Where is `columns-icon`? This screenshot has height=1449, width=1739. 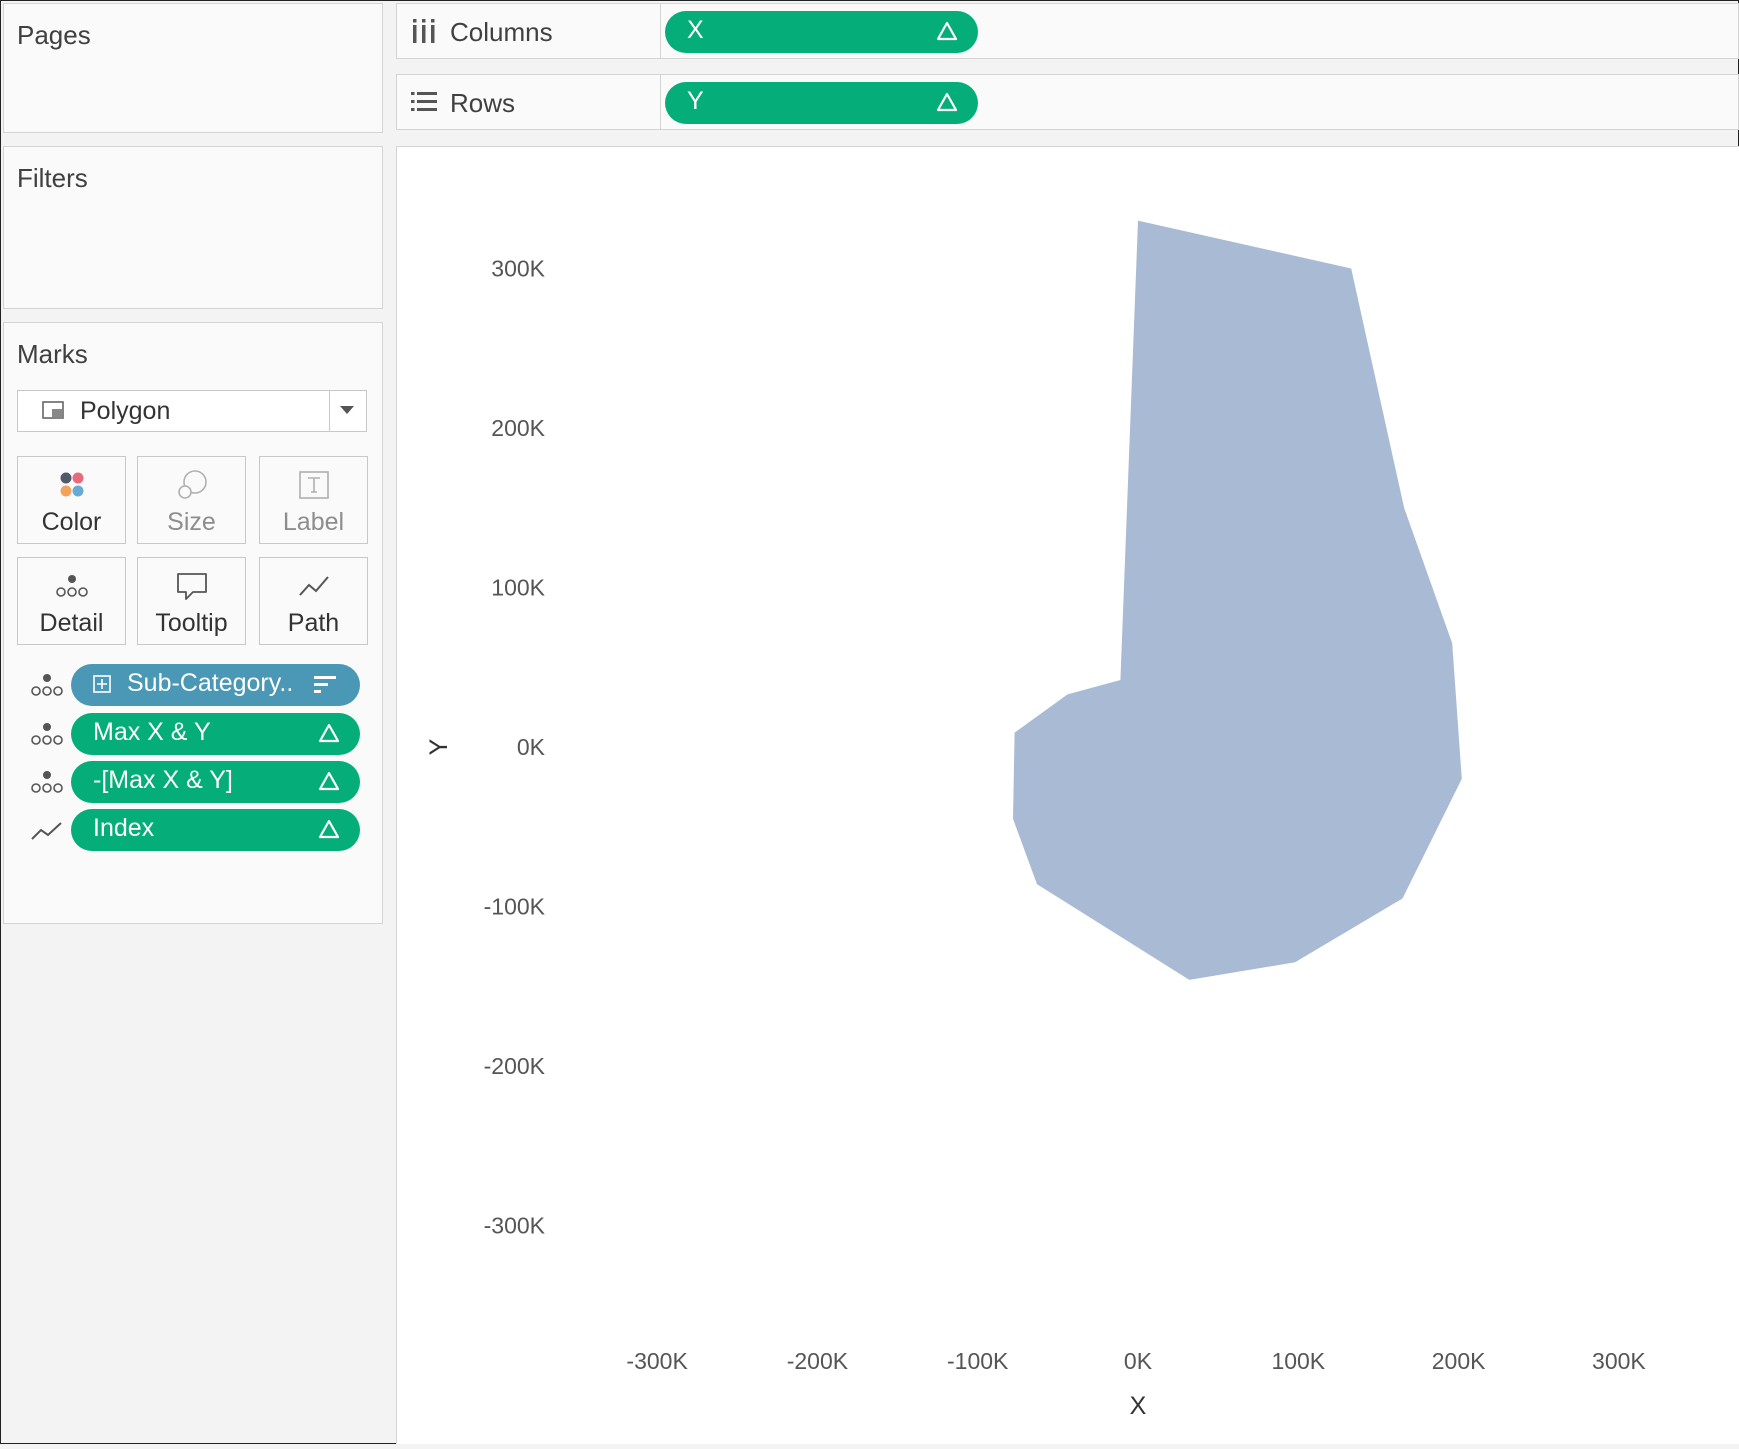
columns-icon is located at coordinates (424, 31).